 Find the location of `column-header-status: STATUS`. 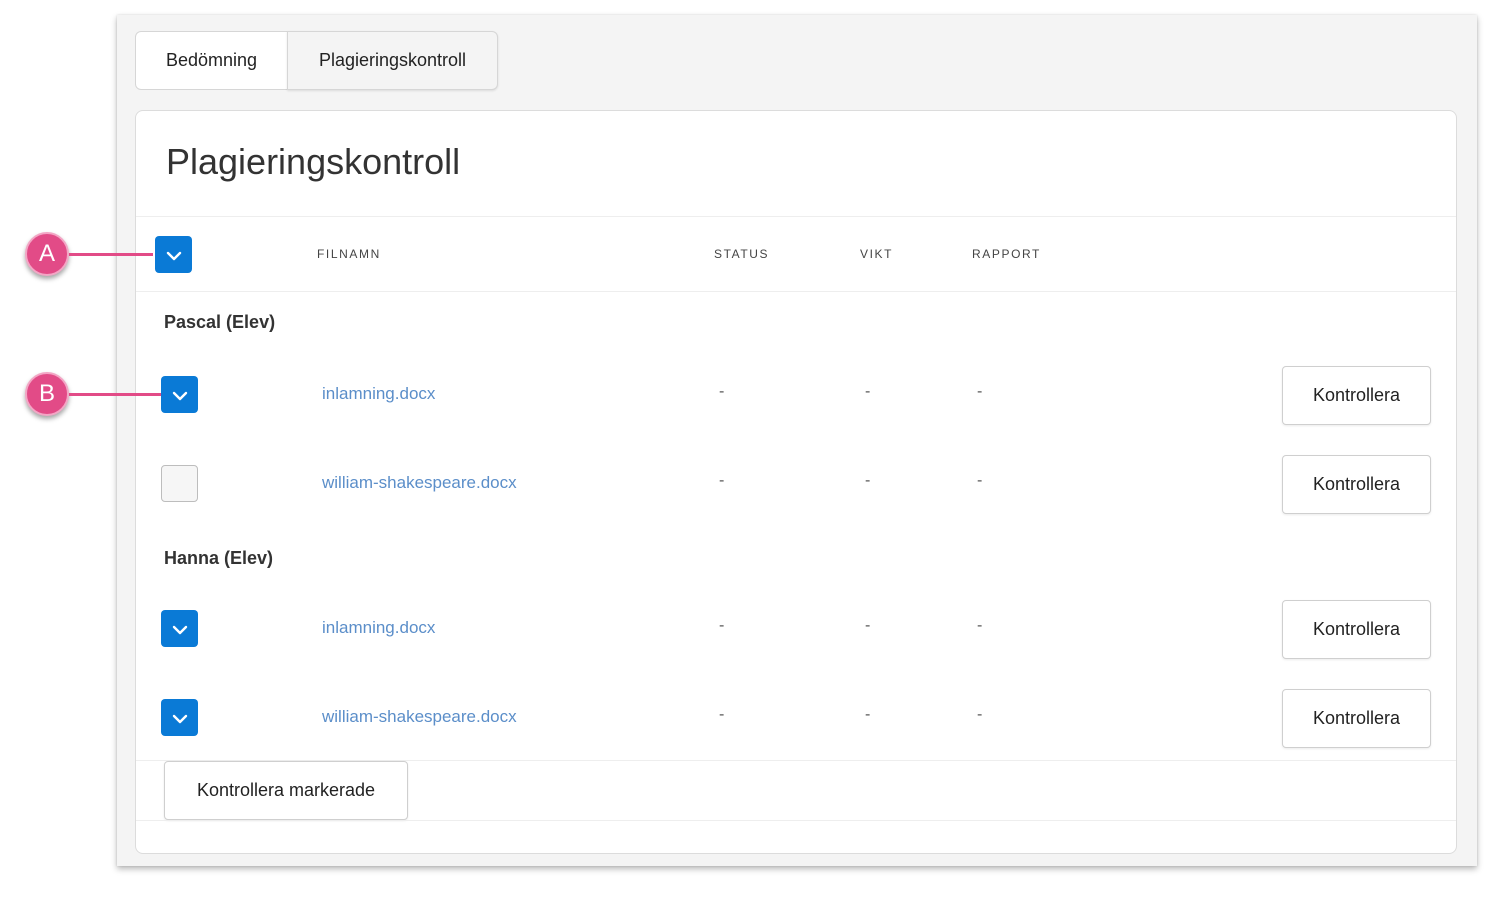

column-header-status: STATUS is located at coordinates (742, 254).